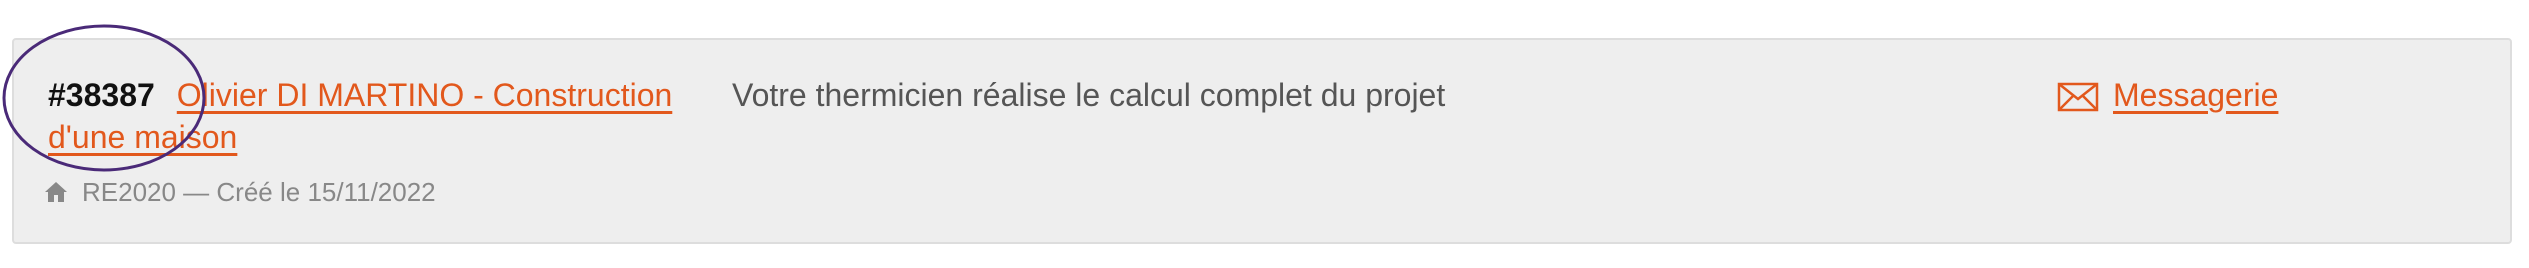 The width and height of the screenshot is (2529, 268). What do you see at coordinates (101, 95) in the screenshot?
I see `project-id: #38387` at bounding box center [101, 95].